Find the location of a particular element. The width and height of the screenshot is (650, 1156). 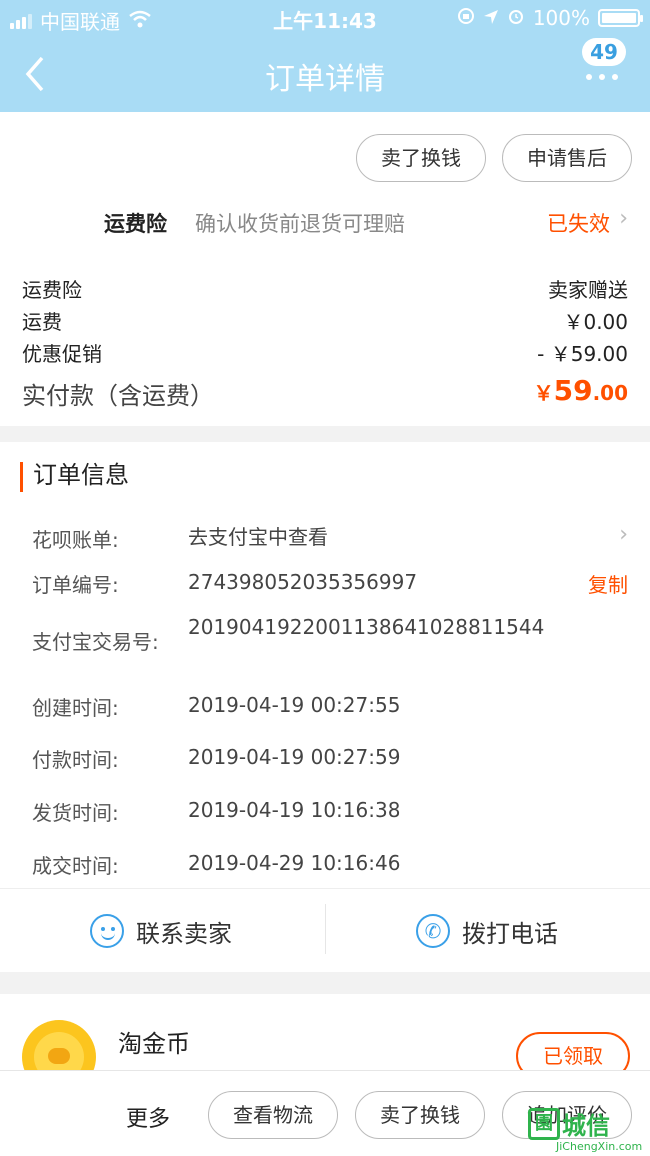

paid-amount-row: 实付款（含运费） ￥59.00 is located at coordinates (325, 394).